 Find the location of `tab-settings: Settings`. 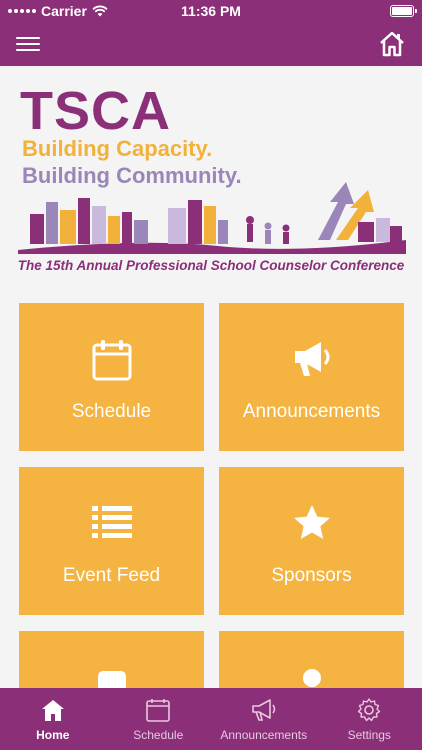

tab-settings: Settings is located at coordinates (369, 719).